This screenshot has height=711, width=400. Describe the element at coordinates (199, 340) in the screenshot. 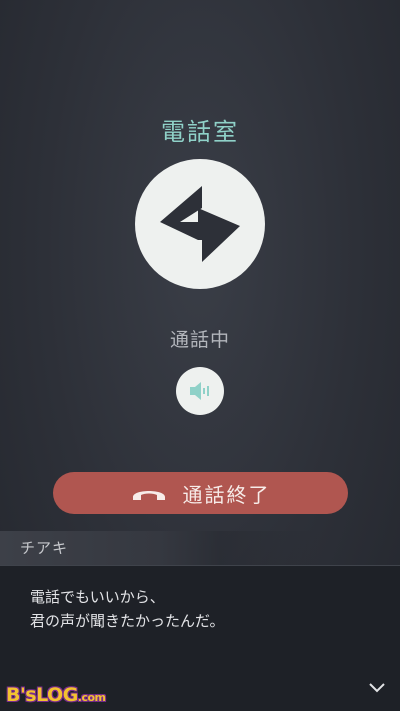

I see `call-status: 通話中` at that location.